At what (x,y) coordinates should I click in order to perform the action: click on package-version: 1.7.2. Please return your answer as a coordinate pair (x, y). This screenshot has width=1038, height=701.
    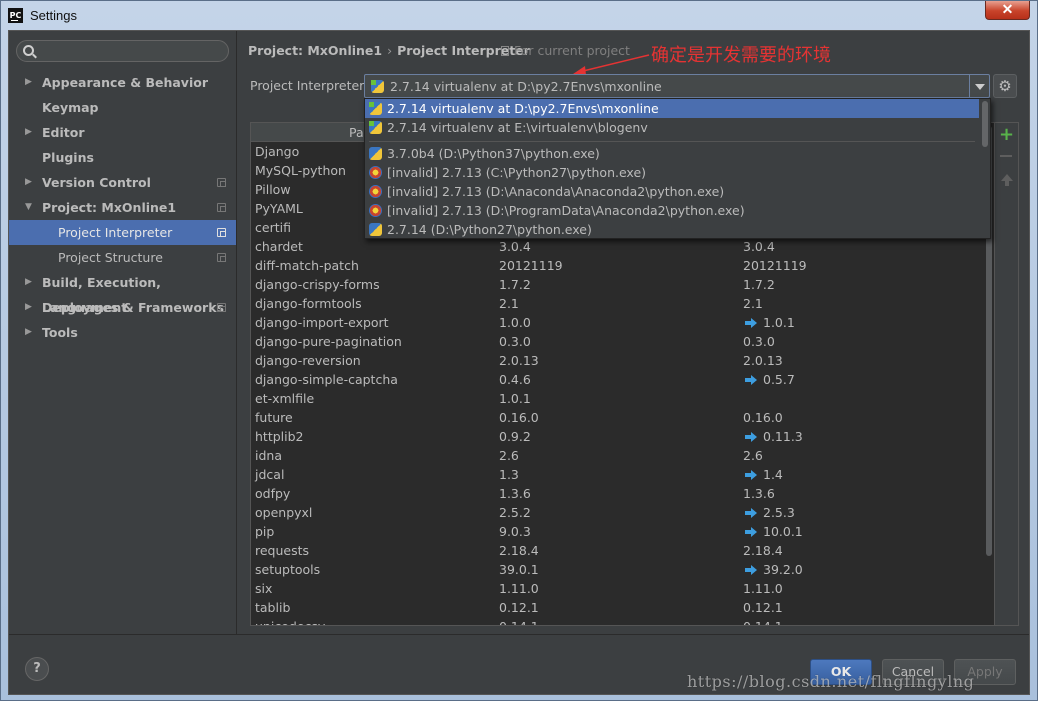
    Looking at the image, I should click on (515, 284).